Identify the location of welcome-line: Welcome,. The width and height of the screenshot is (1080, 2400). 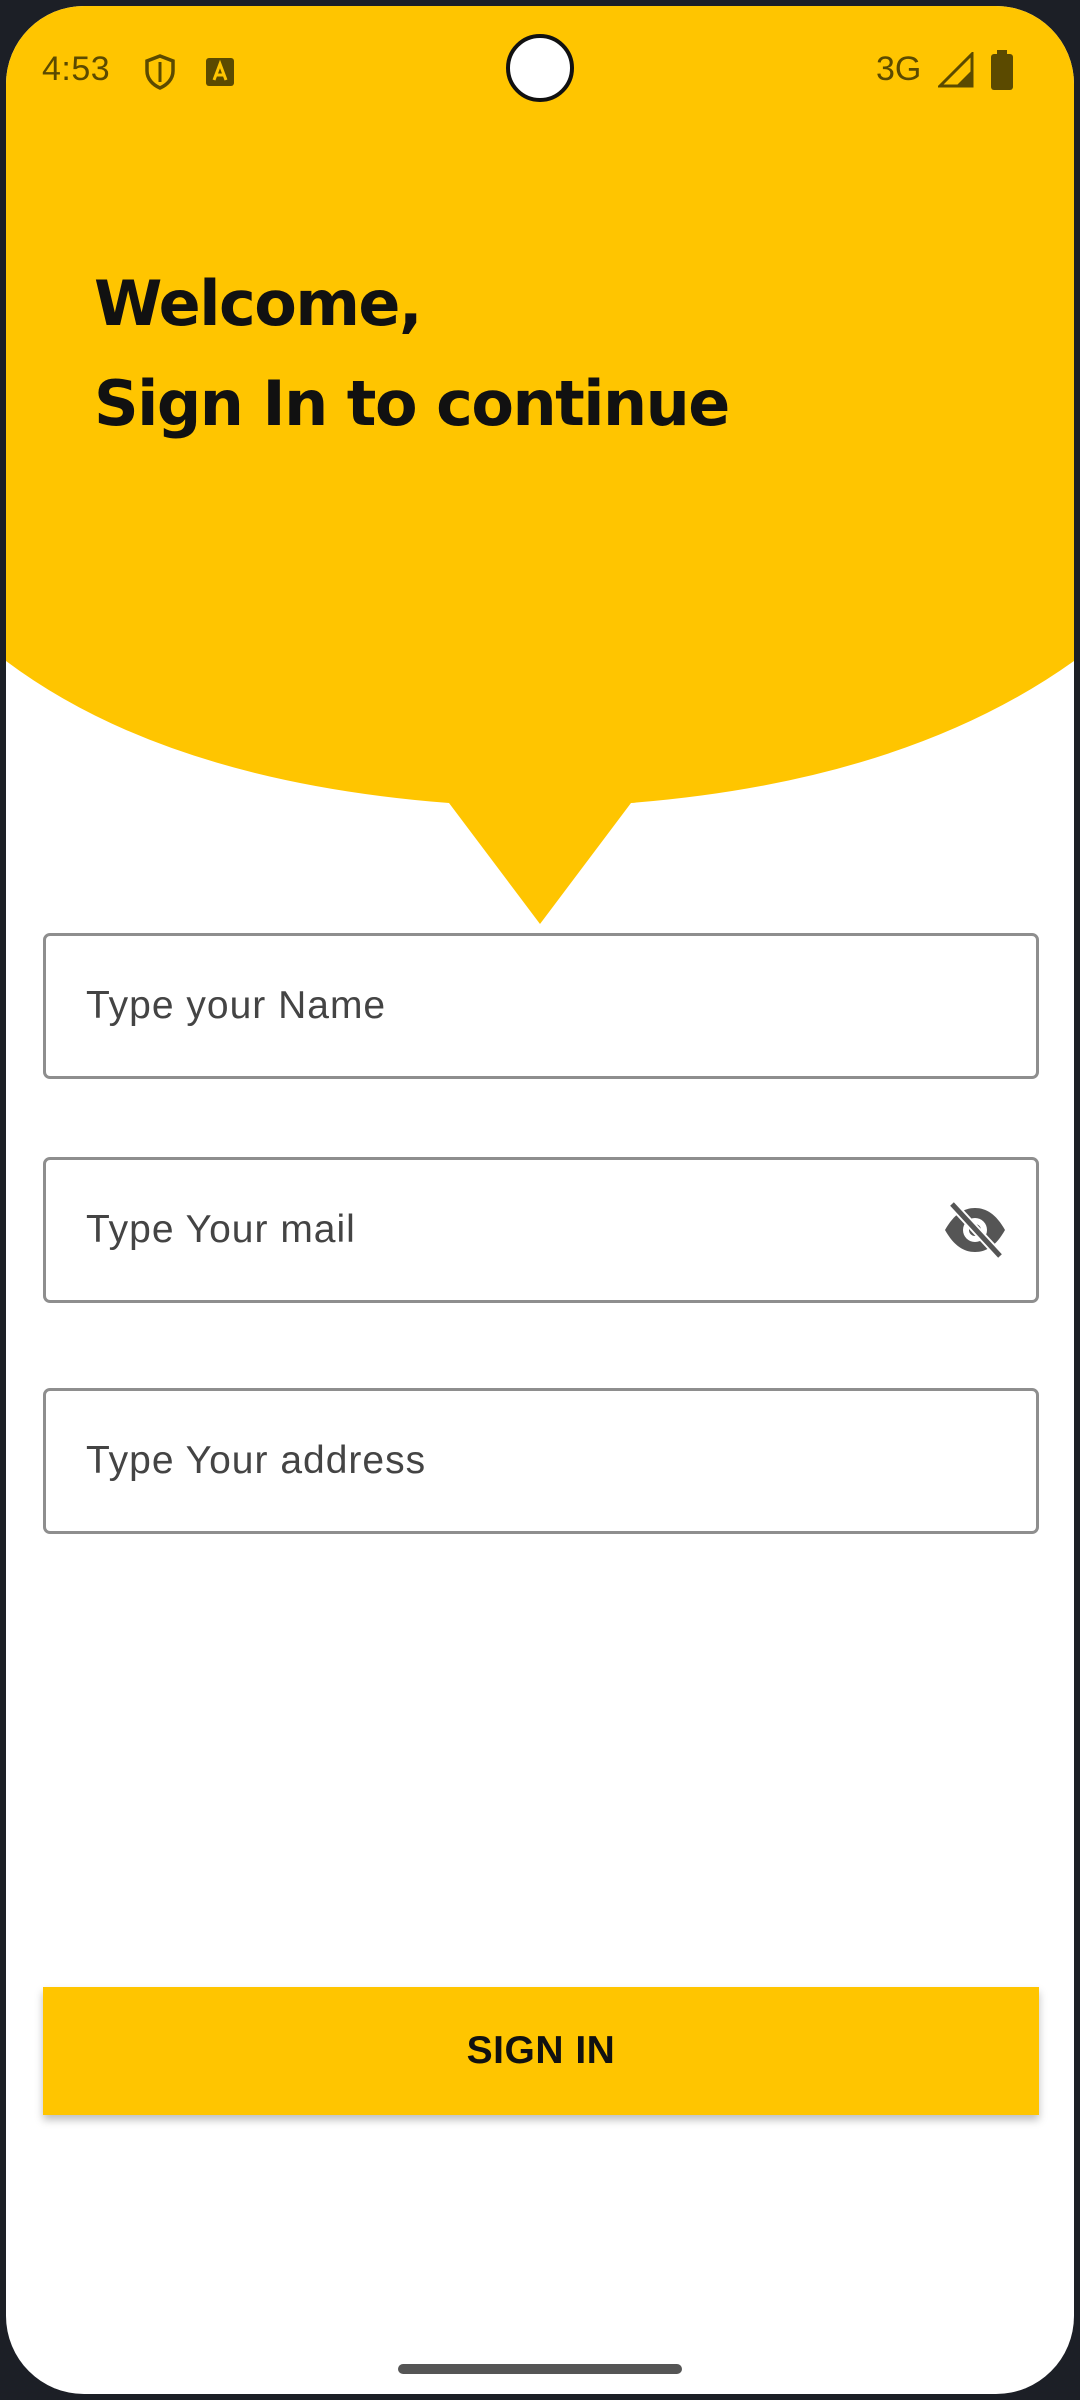
(258, 303).